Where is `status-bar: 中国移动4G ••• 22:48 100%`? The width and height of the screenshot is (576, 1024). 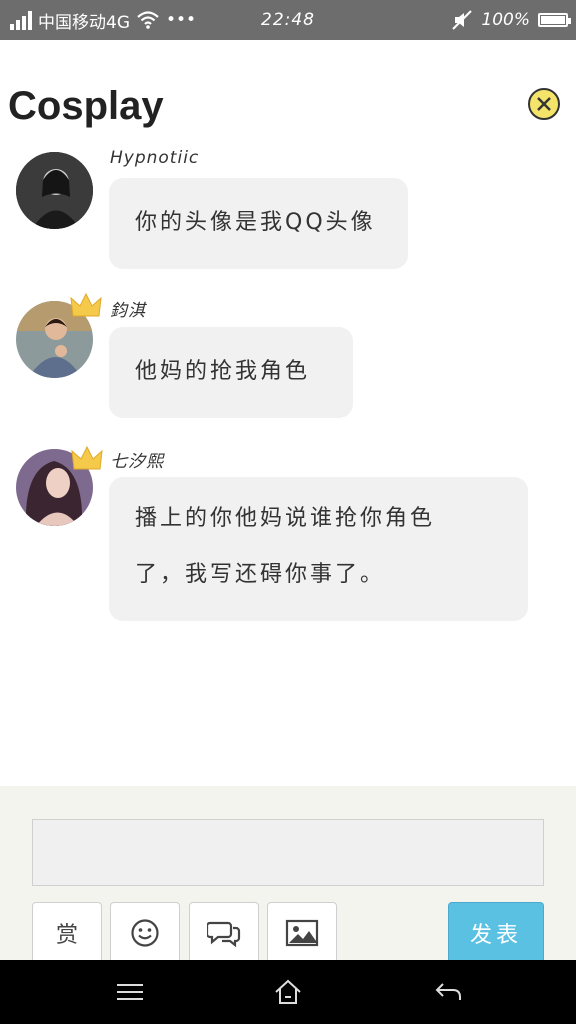 status-bar: 中国移动4G ••• 22:48 100% is located at coordinates (288, 20).